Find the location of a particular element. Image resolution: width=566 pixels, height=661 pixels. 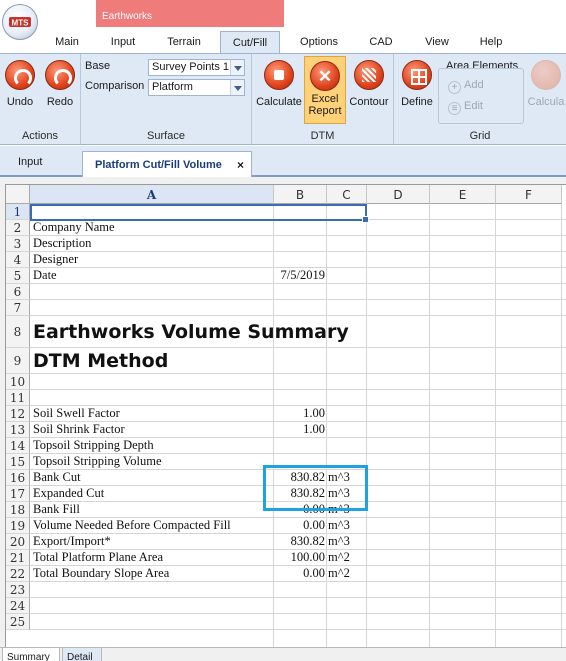

tab-view: View is located at coordinates (437, 42).